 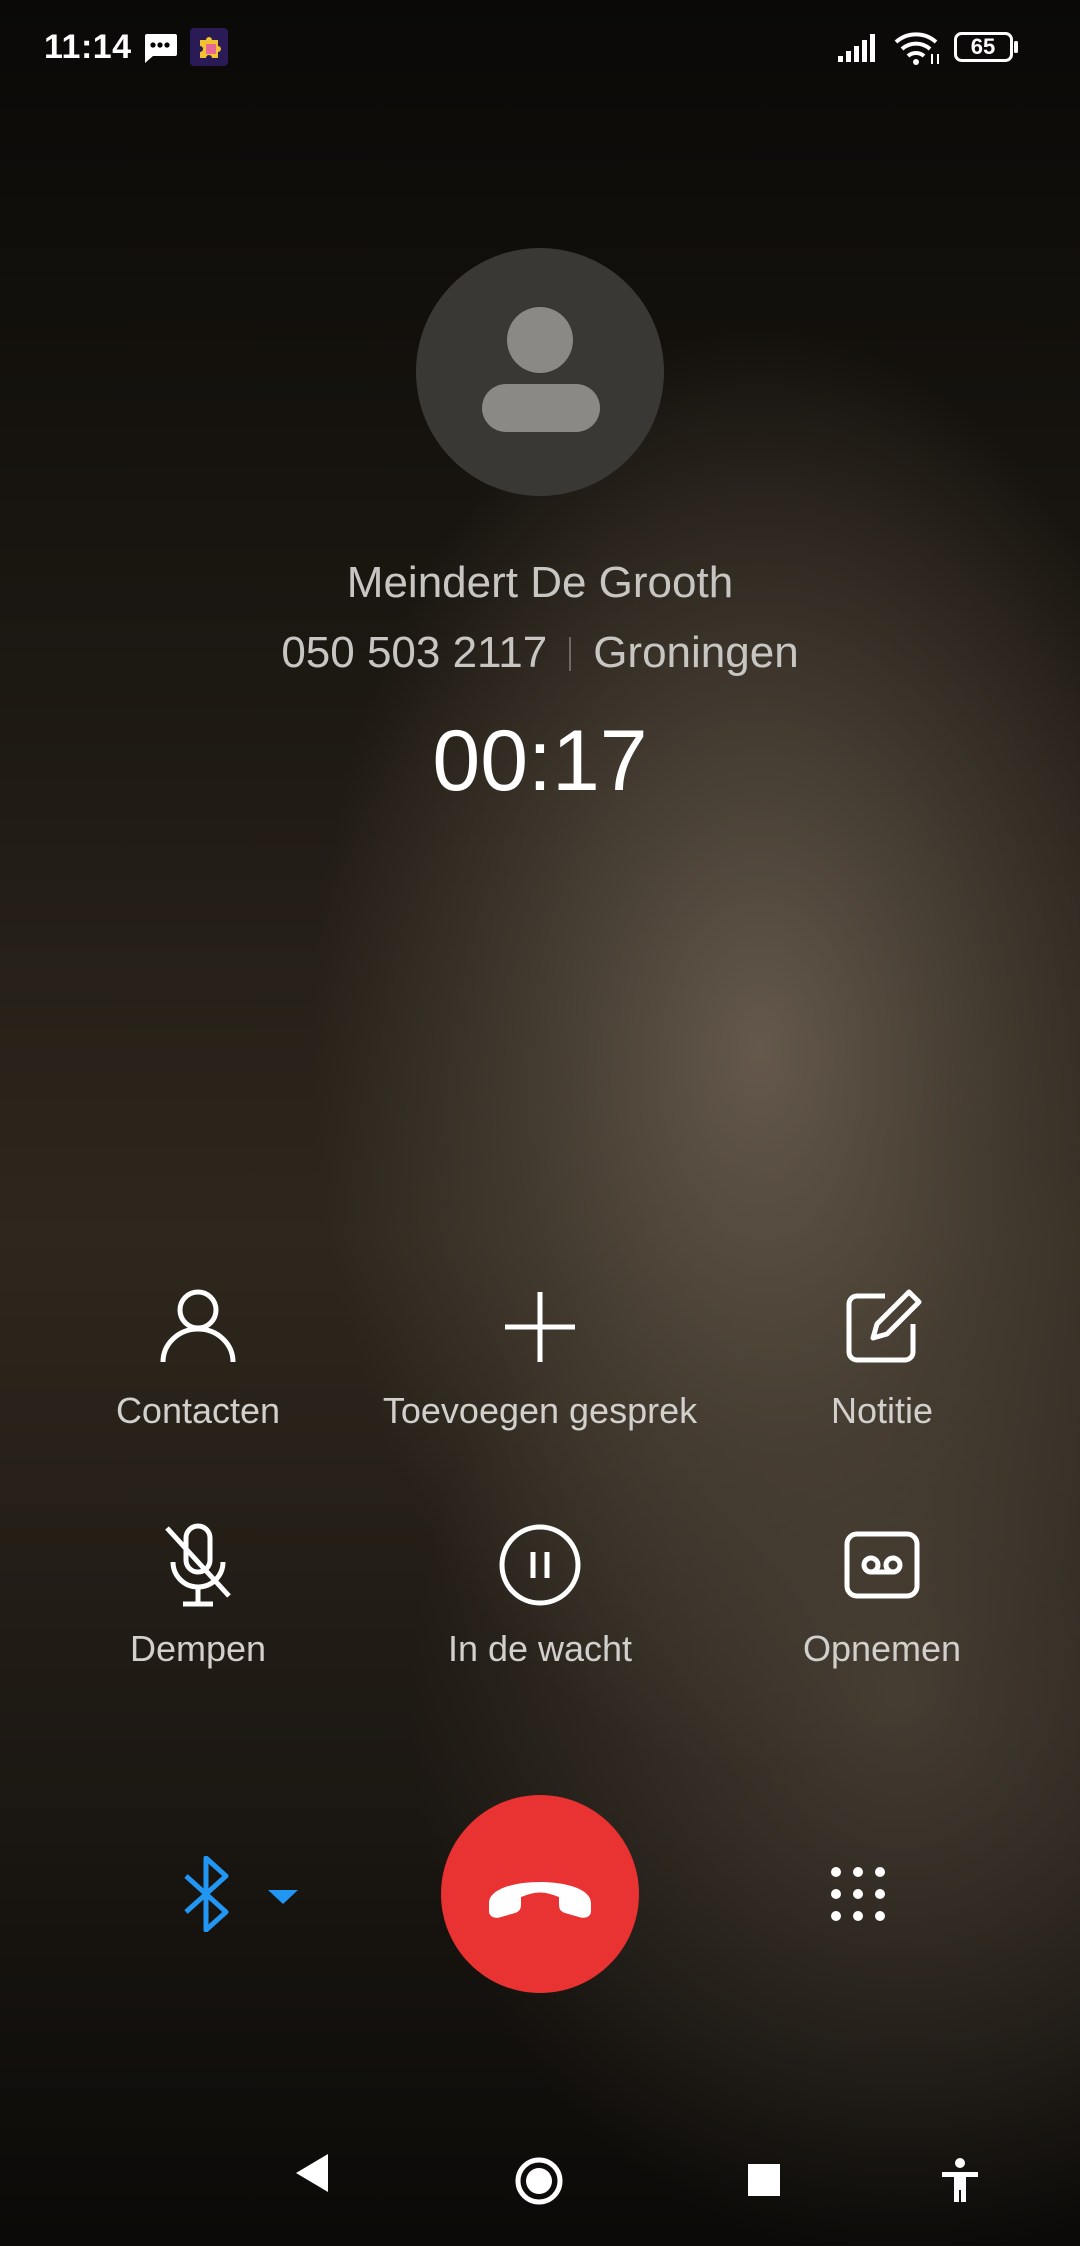 I want to click on pause-icon, so click(x=540, y=1565).